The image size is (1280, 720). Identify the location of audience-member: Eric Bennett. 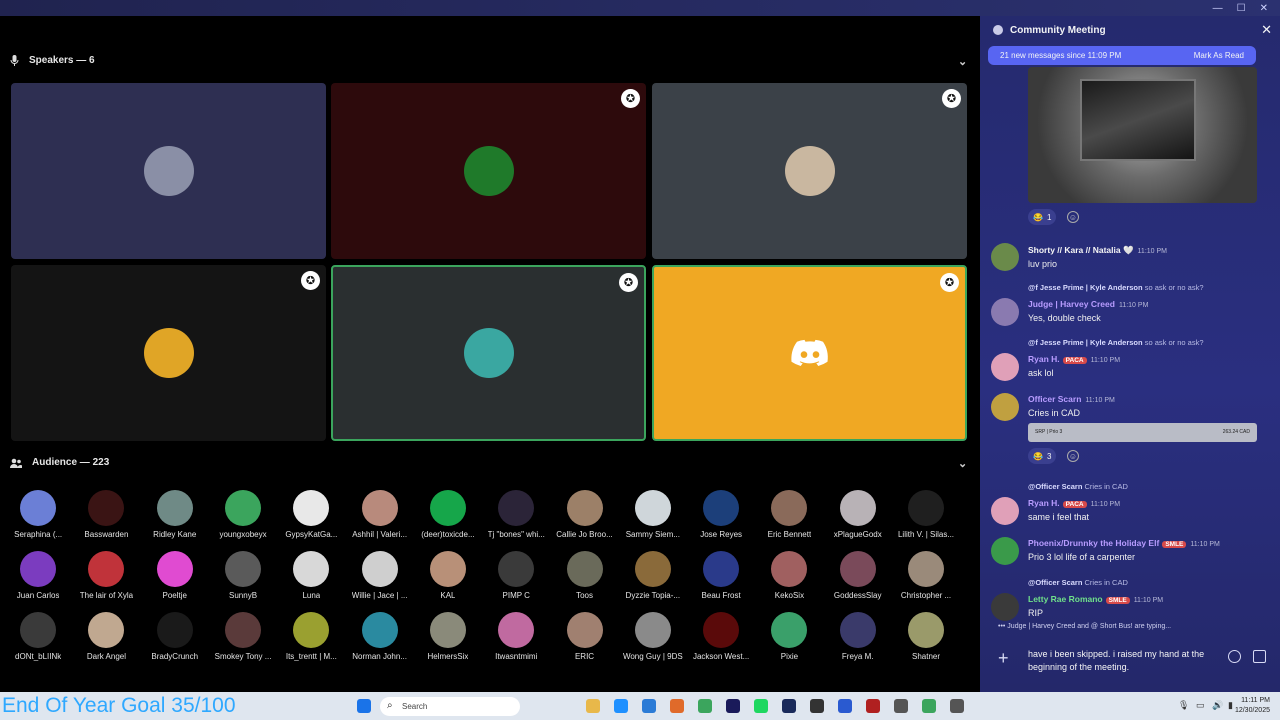
(789, 518).